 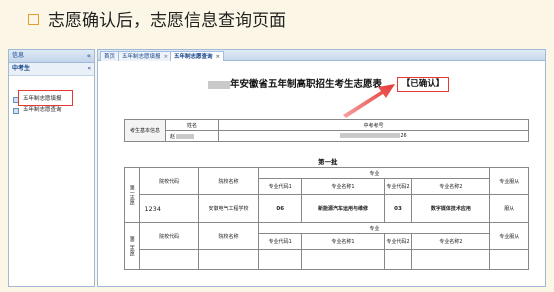 What do you see at coordinates (42, 110) in the screenshot?
I see `sidebar-item-label: 五年制志愿查询` at bounding box center [42, 110].